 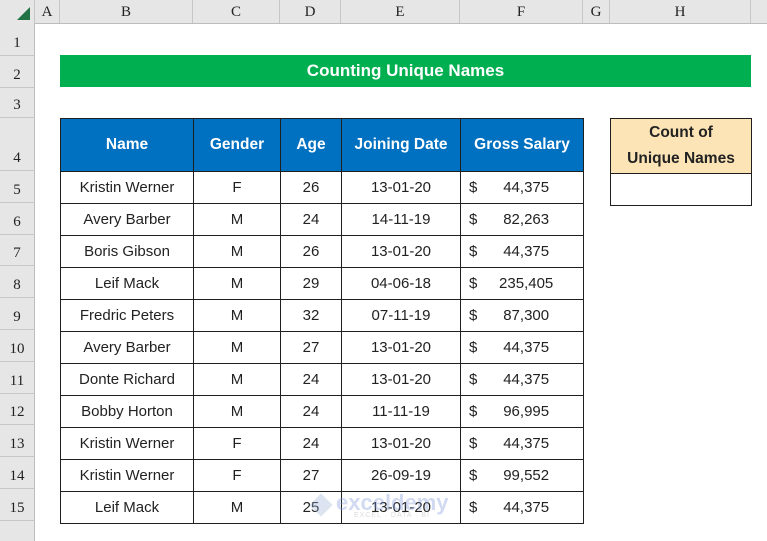 What do you see at coordinates (237, 145) in the screenshot?
I see `header-gender: Gender` at bounding box center [237, 145].